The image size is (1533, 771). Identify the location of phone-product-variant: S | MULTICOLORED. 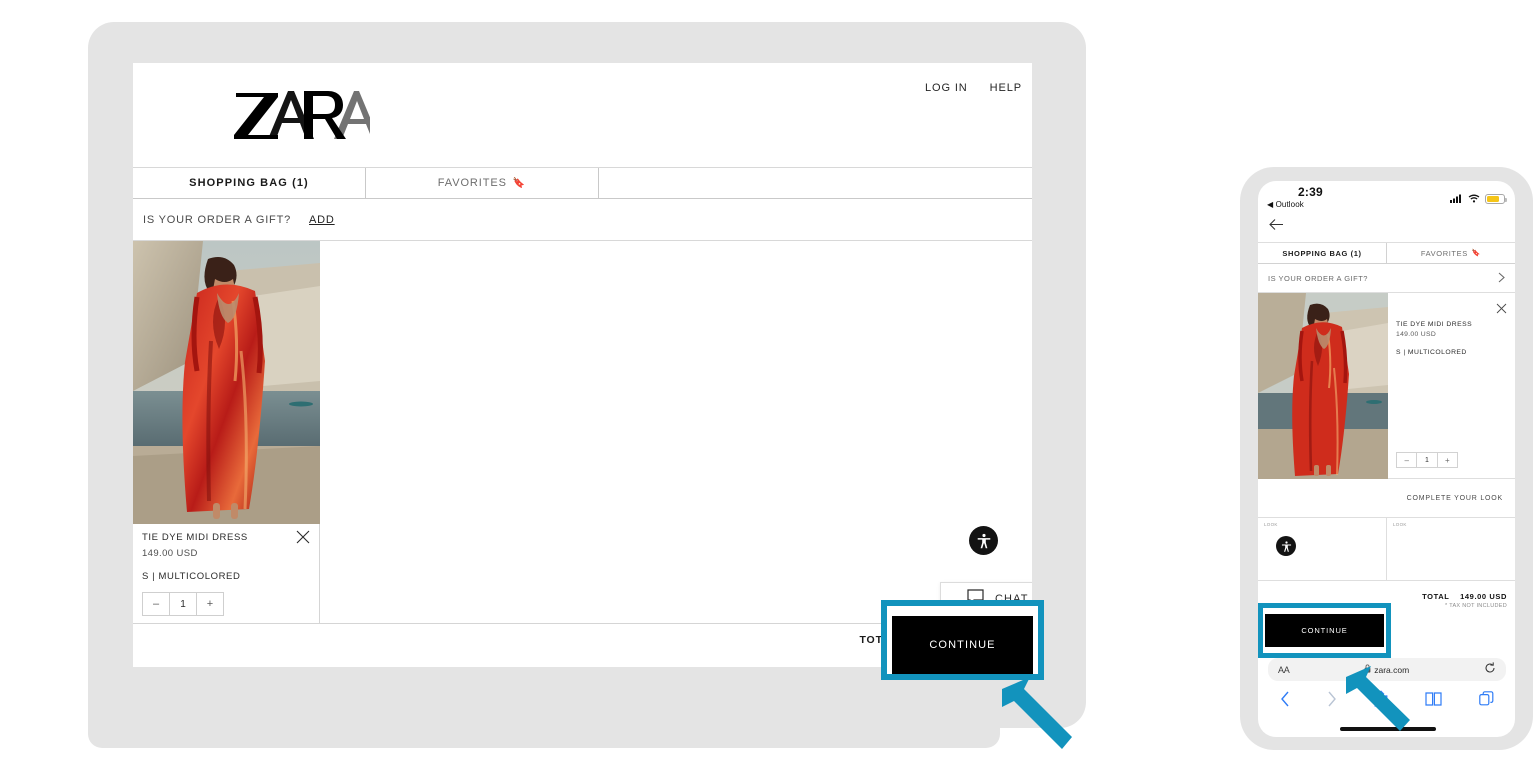
(1431, 352).